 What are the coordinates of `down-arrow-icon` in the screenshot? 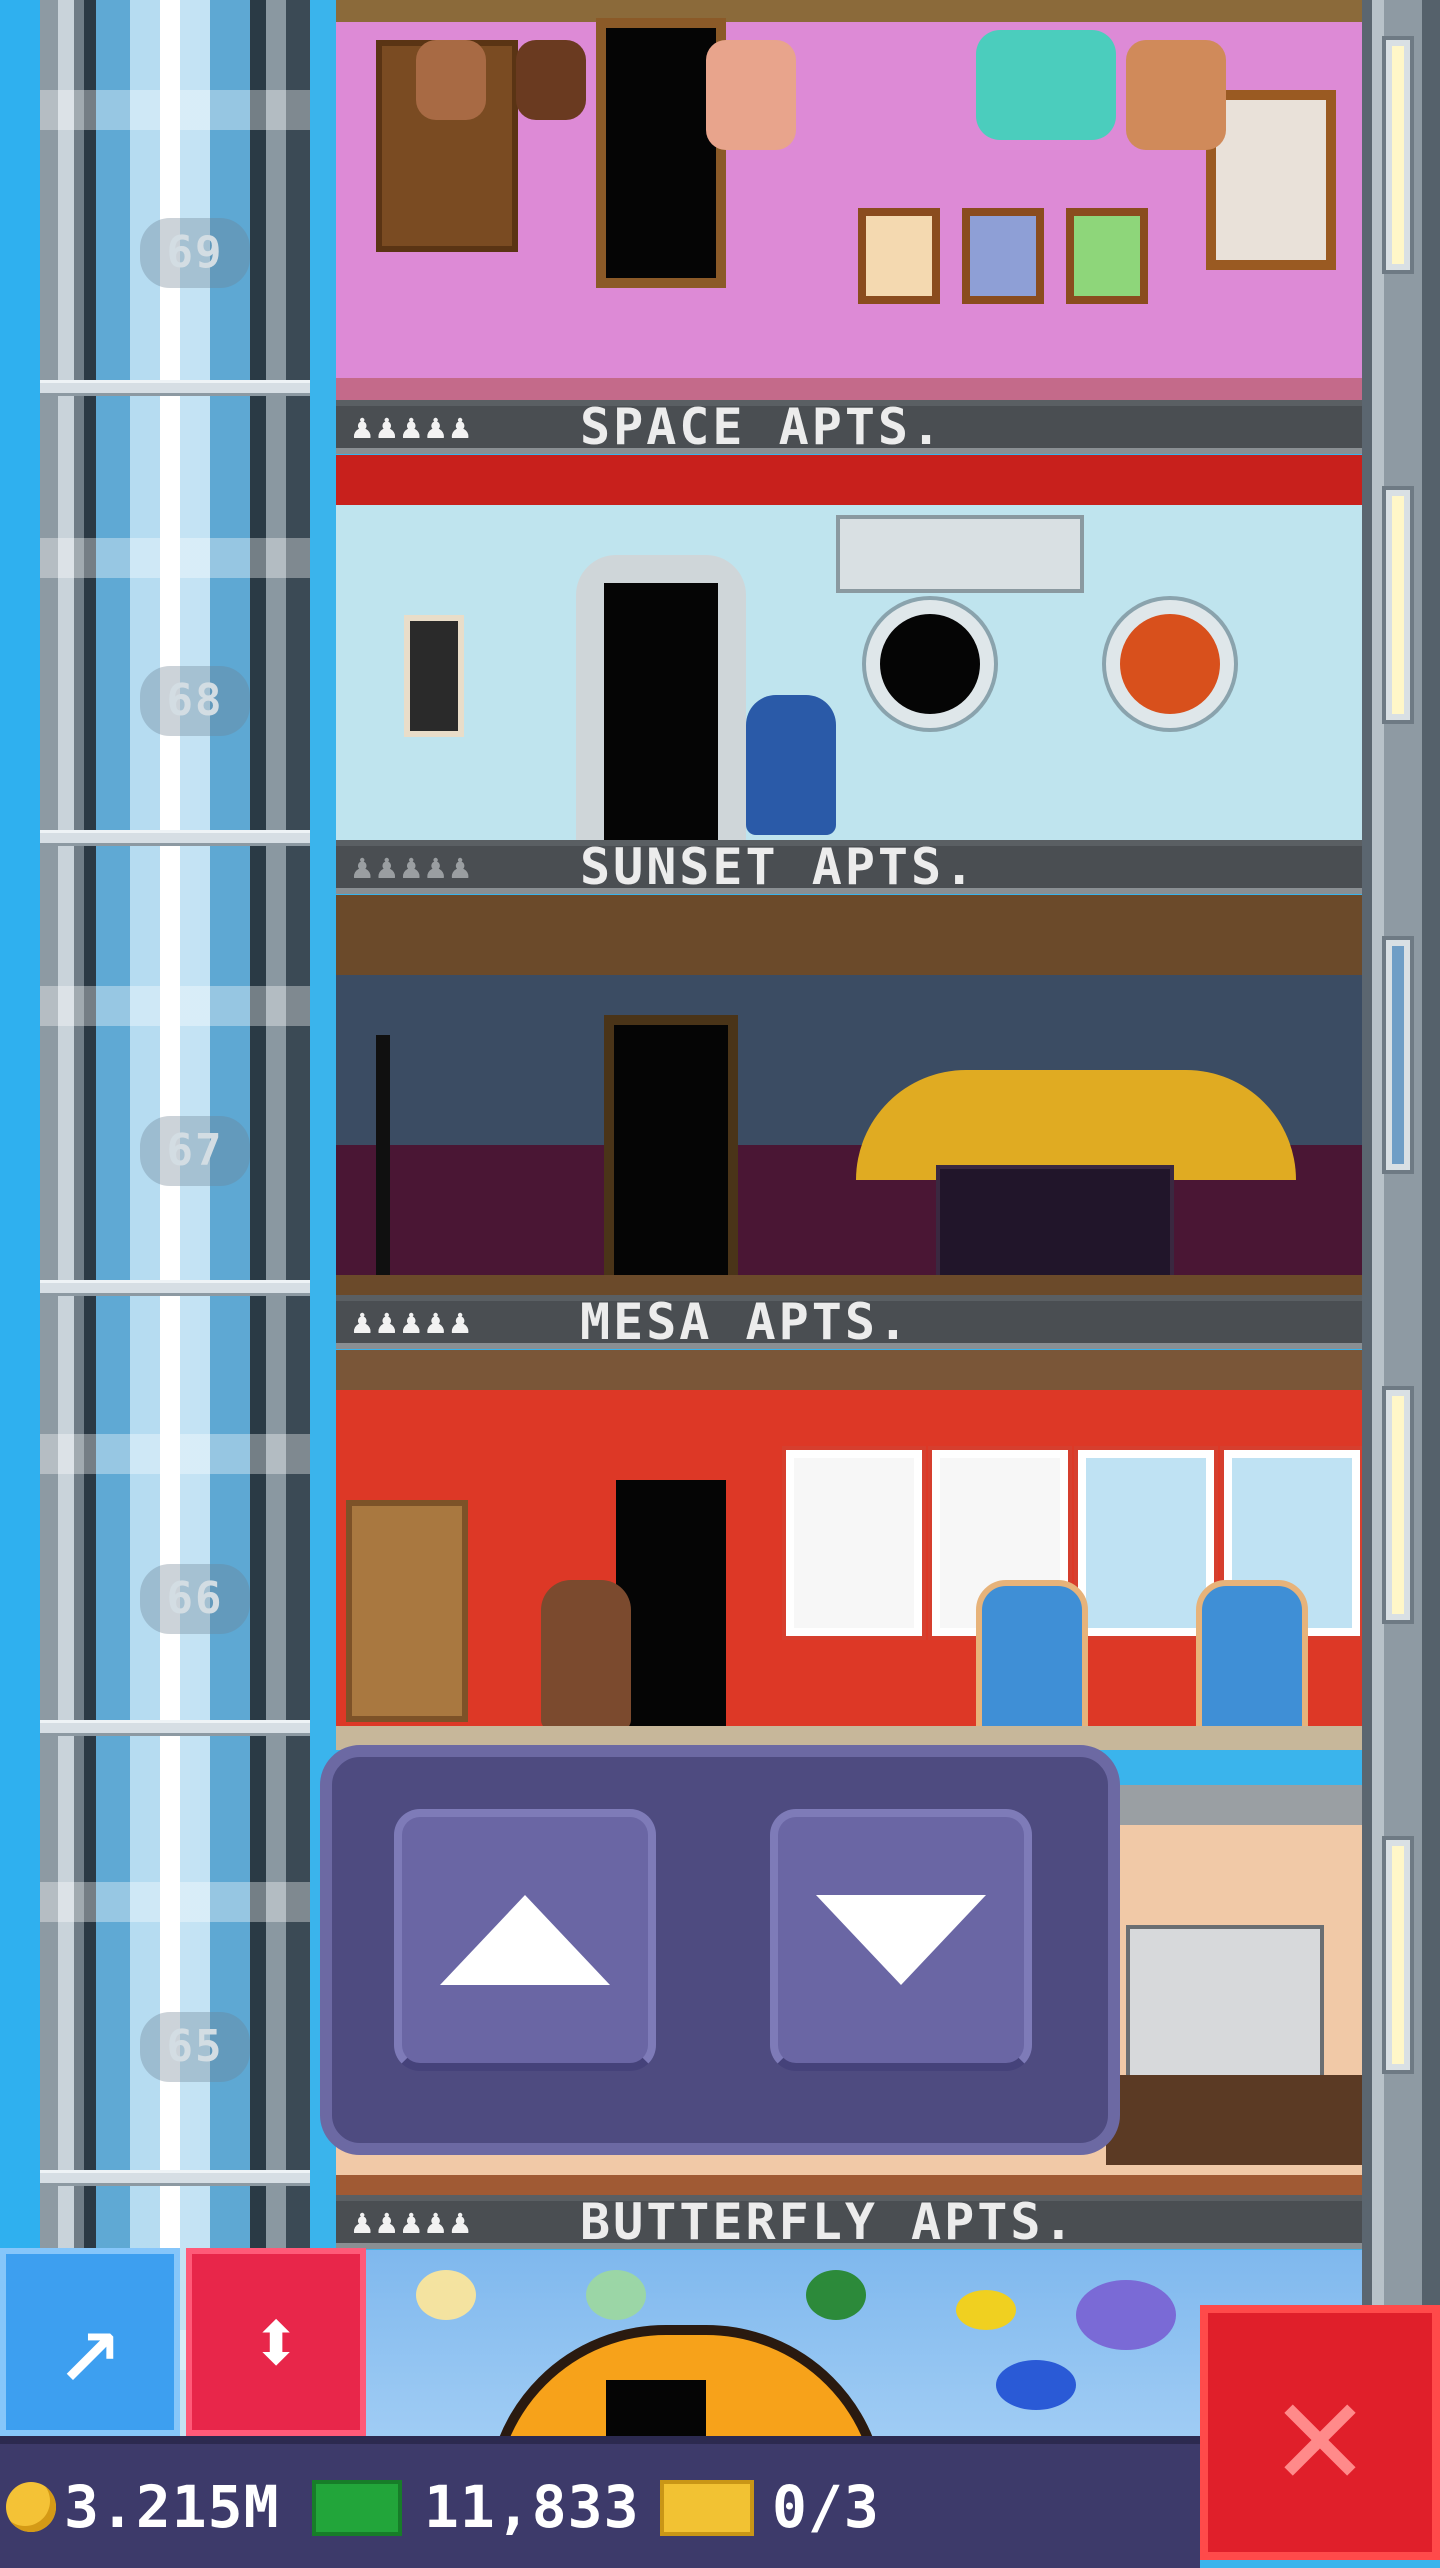 It's located at (901, 1940).